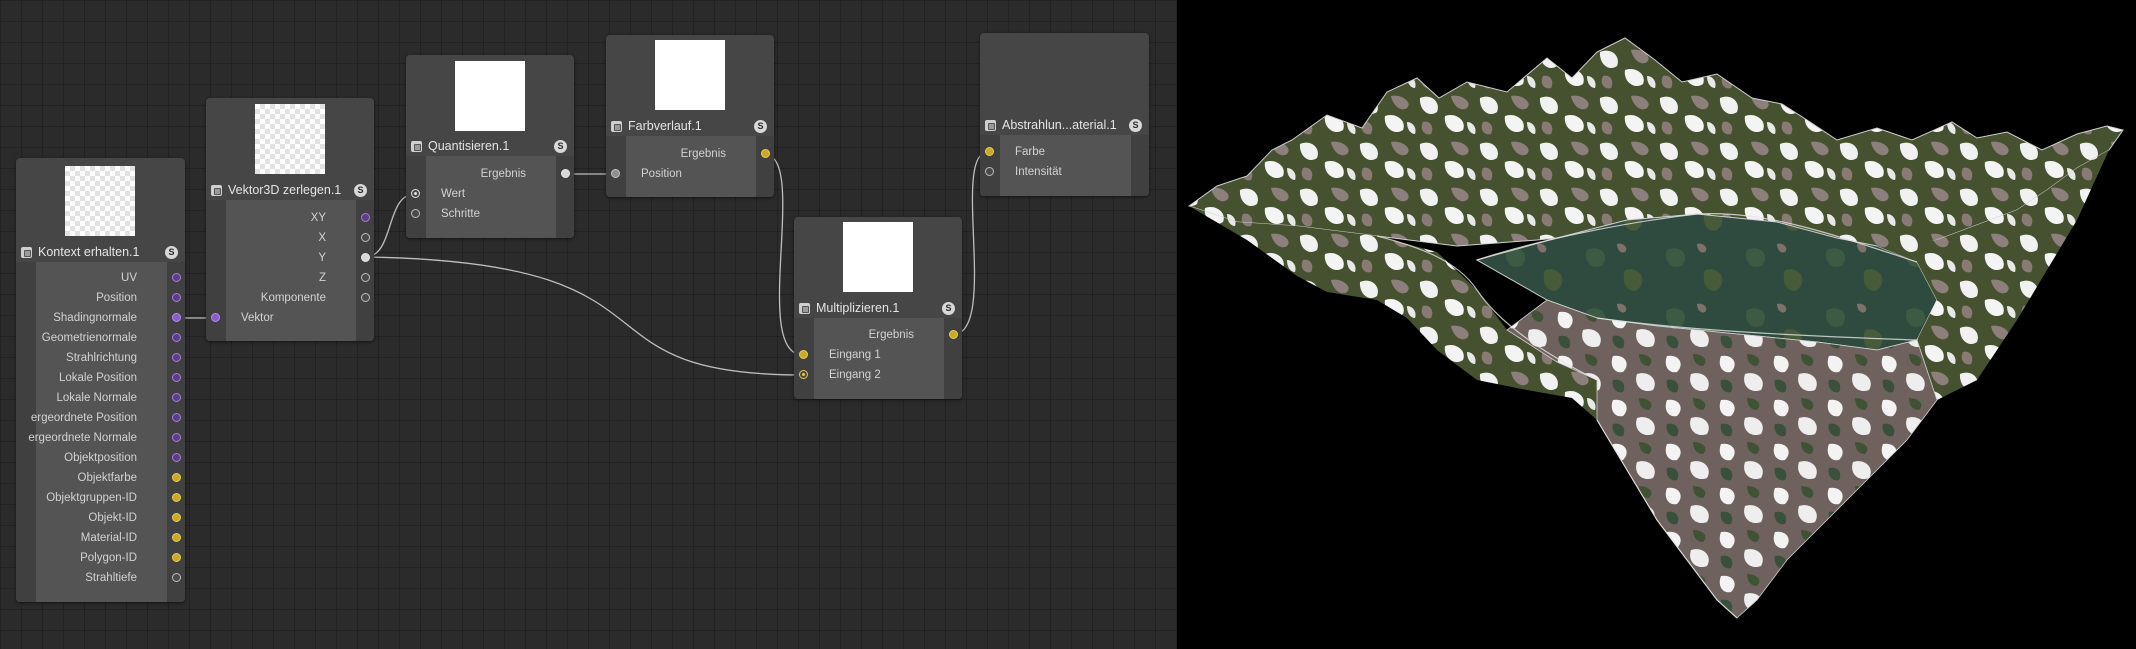  What do you see at coordinates (490, 194) in the screenshot?
I see `input-port-wert: Wert` at bounding box center [490, 194].